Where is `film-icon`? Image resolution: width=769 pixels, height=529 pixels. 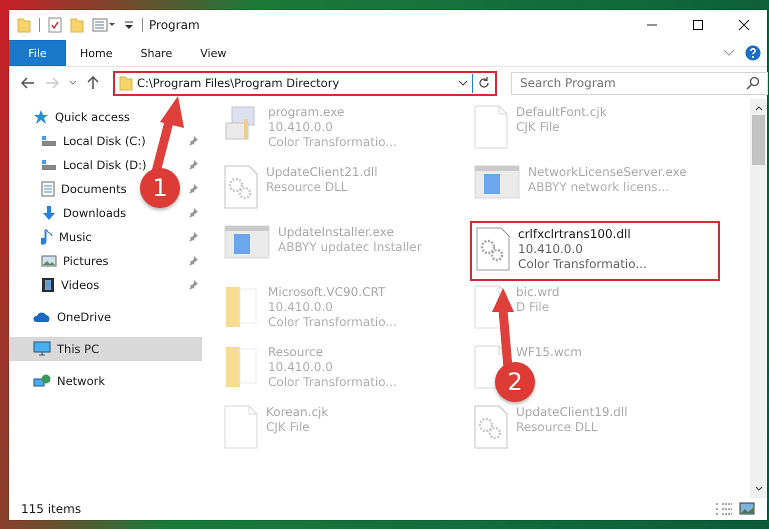 film-icon is located at coordinates (48, 285).